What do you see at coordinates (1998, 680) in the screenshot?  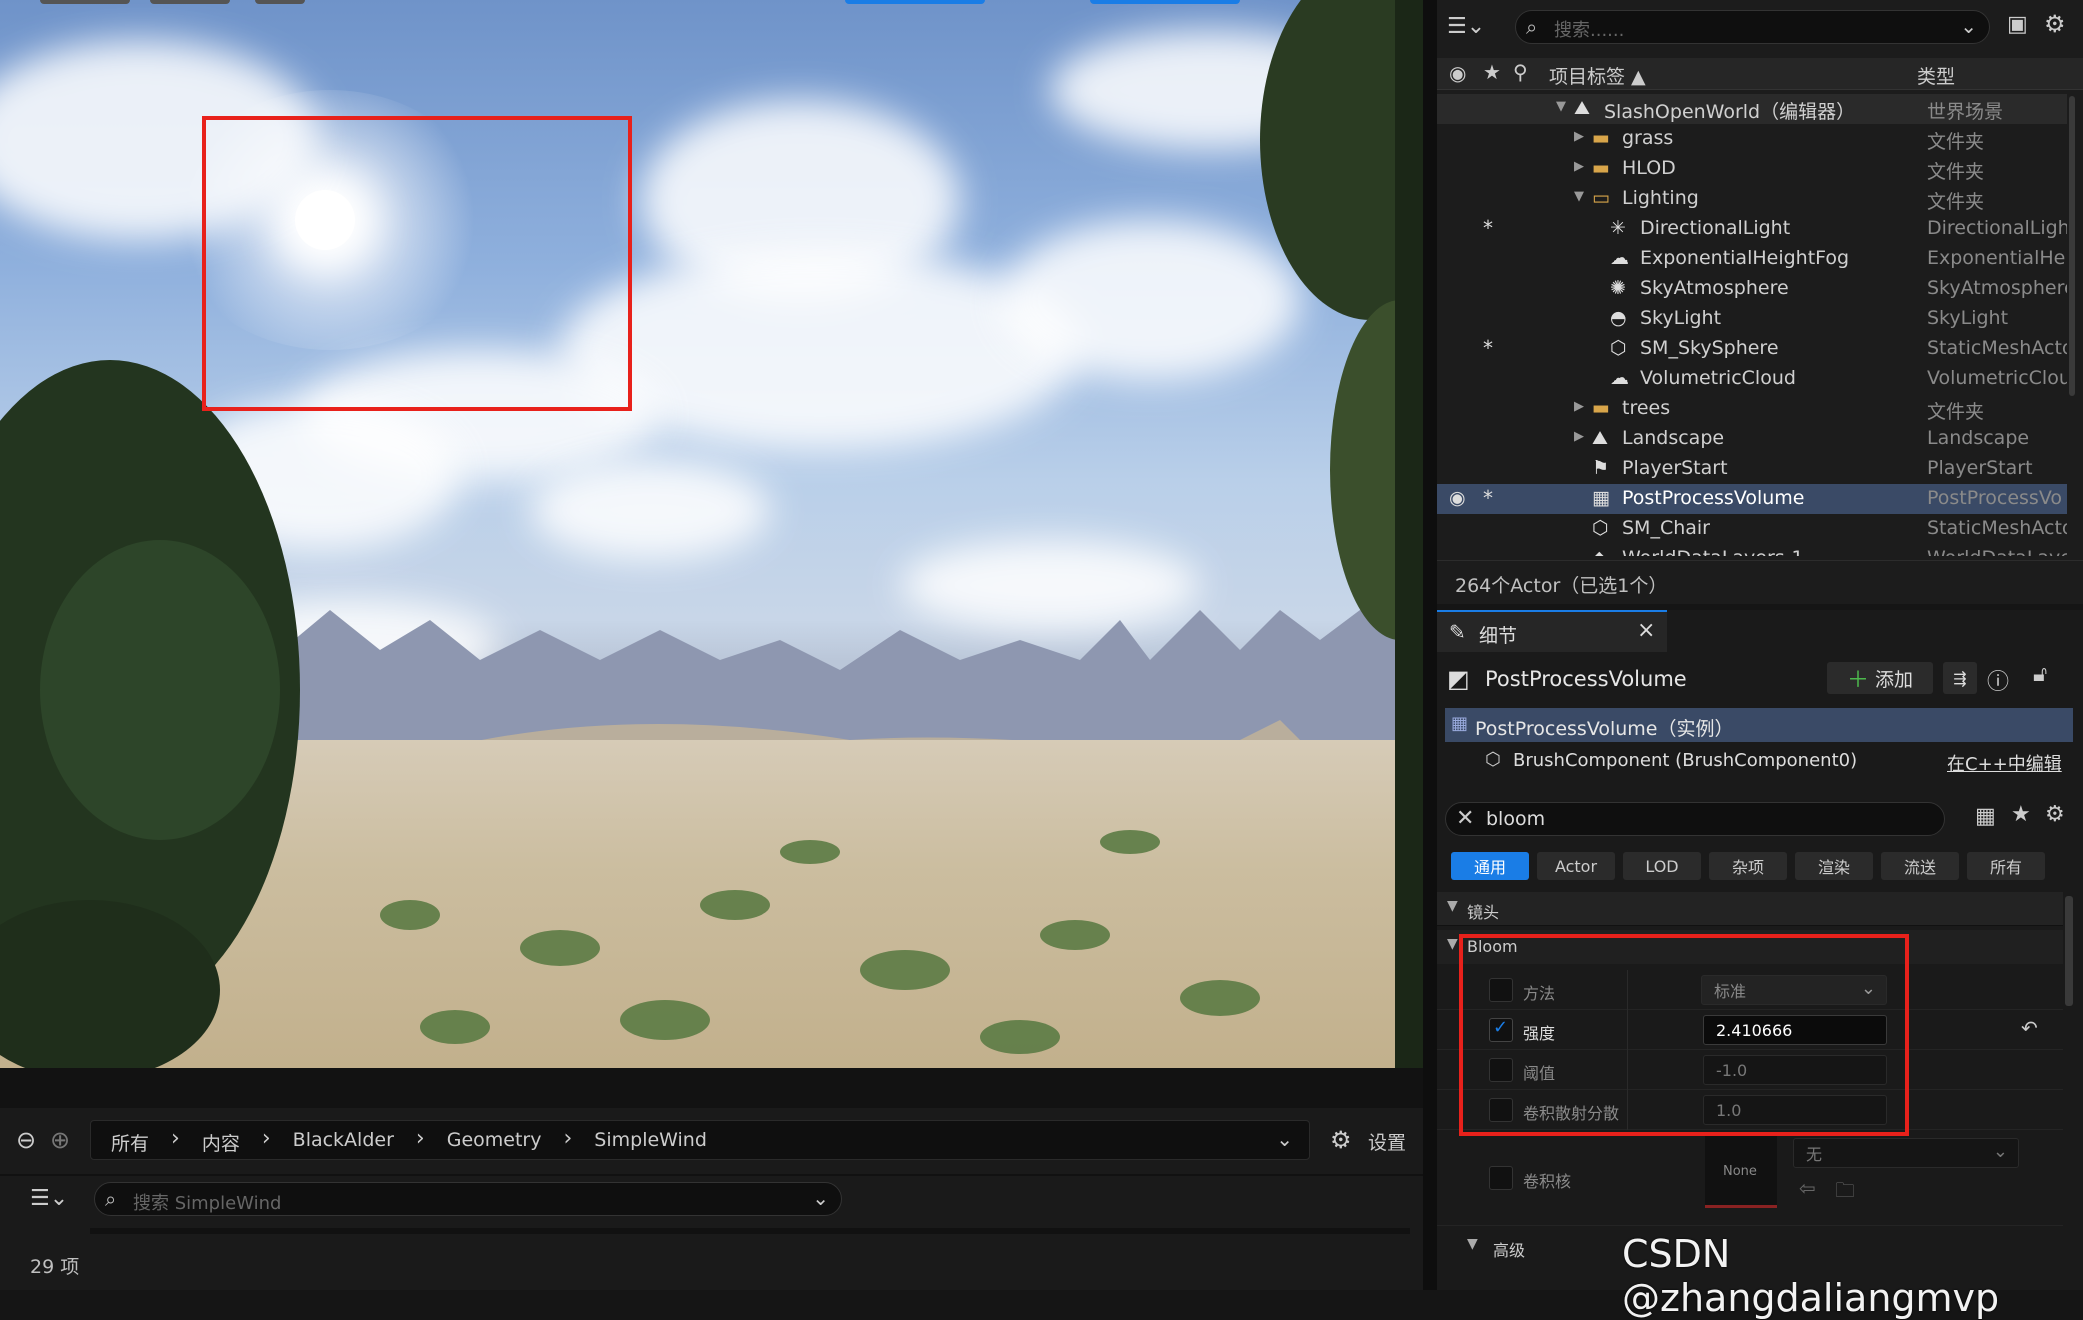 I see `help-icon: ⓘ` at bounding box center [1998, 680].